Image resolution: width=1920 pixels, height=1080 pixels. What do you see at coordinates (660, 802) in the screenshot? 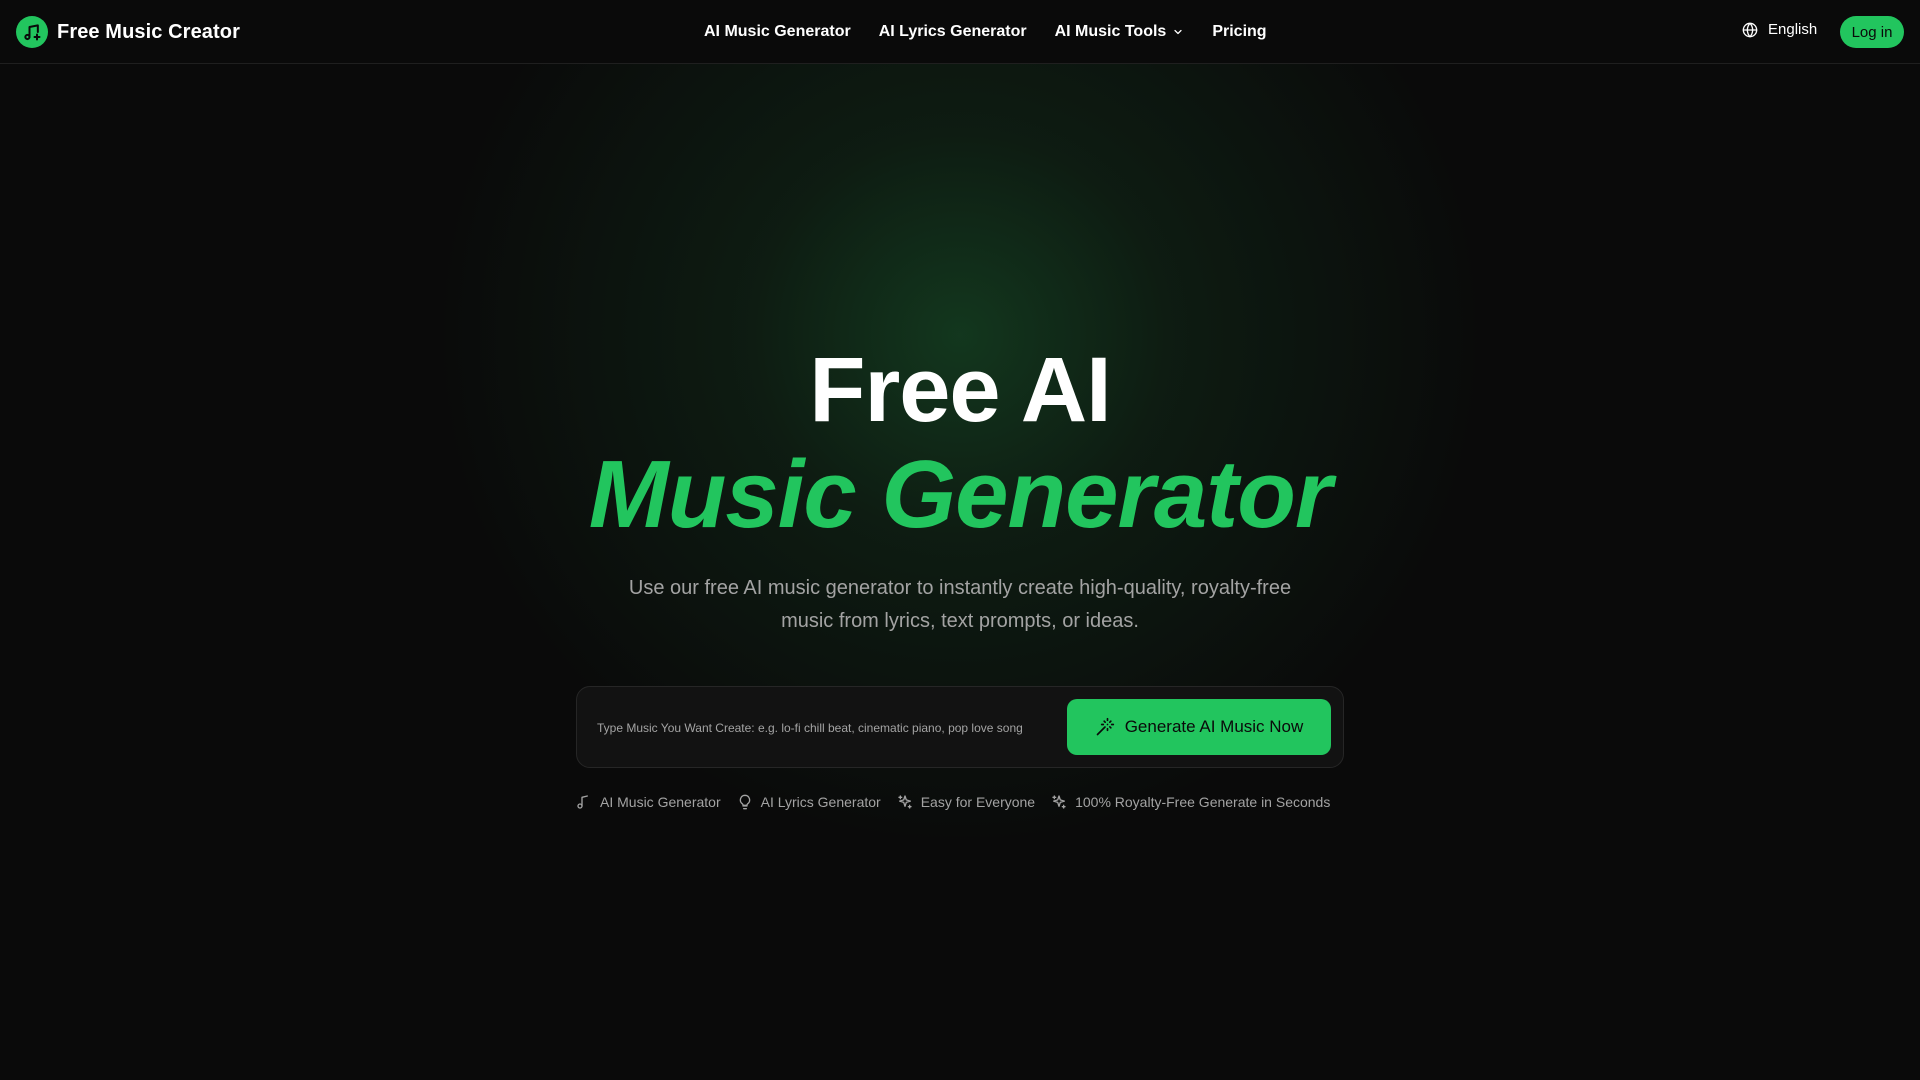
I see `feature-label: AI Music Generator` at bounding box center [660, 802].